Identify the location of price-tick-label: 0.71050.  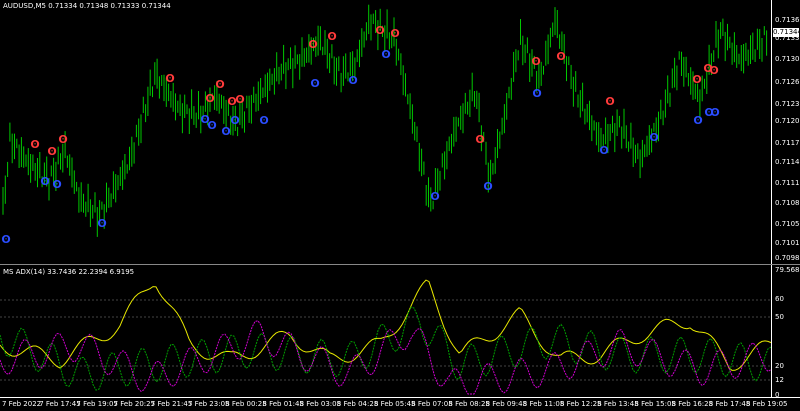
(787, 224).